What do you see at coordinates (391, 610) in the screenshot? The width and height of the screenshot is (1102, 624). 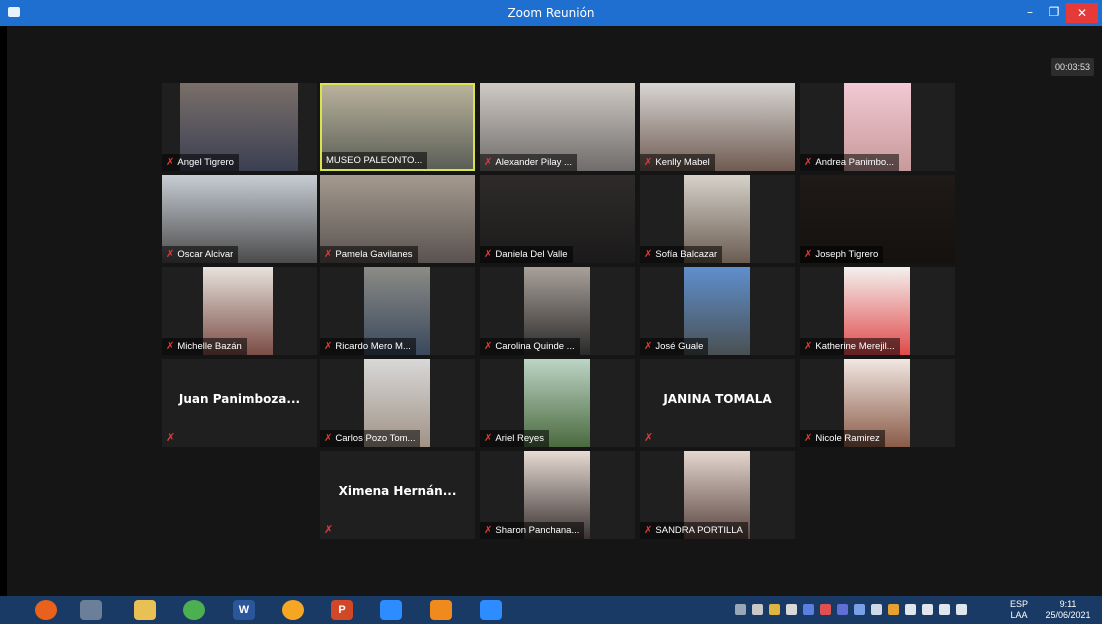 I see `zoom-icon` at bounding box center [391, 610].